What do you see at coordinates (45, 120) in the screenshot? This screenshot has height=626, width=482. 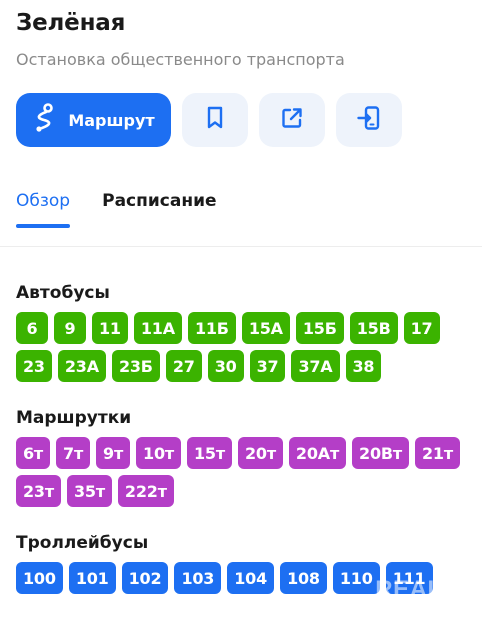 I see `route-icon` at bounding box center [45, 120].